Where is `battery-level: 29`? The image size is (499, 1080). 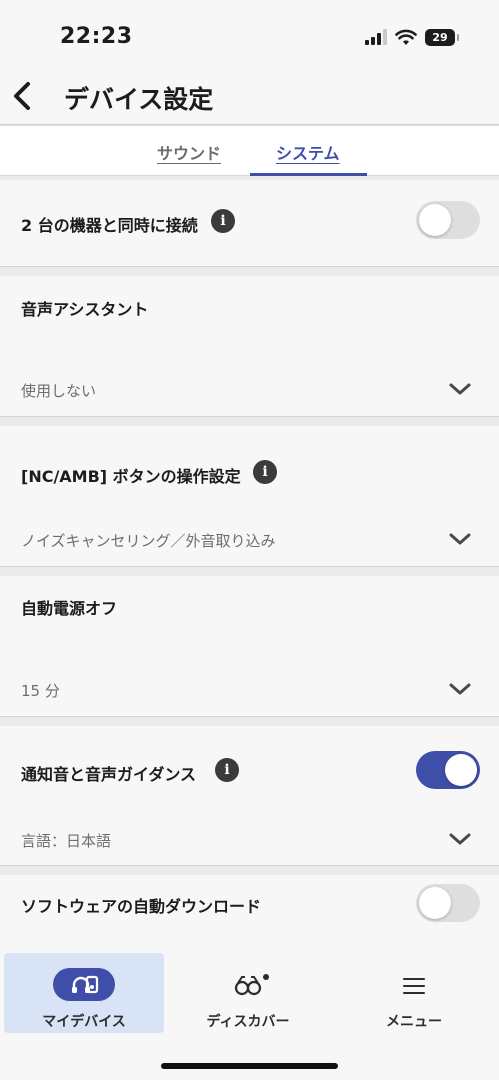 battery-level: 29 is located at coordinates (440, 37).